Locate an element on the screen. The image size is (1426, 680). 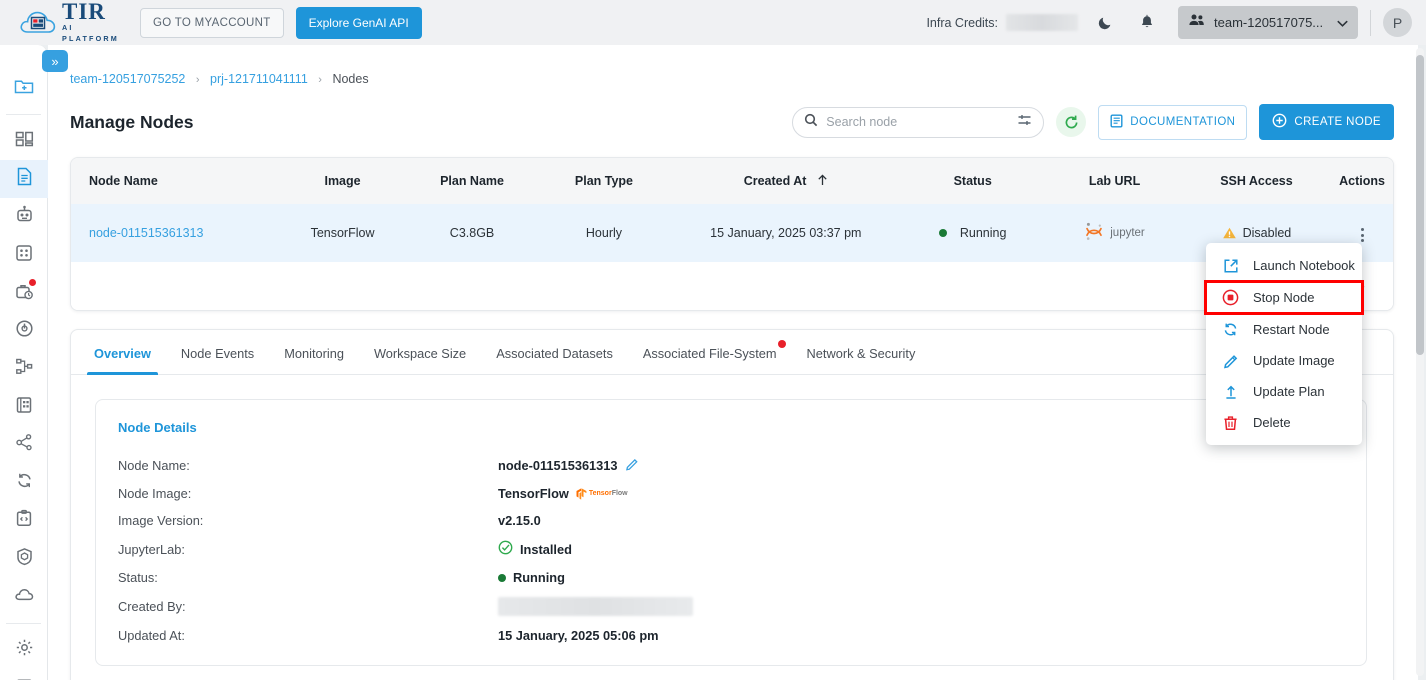
documentation-button: DOCUMENTATION is located at coordinates (1173, 122).